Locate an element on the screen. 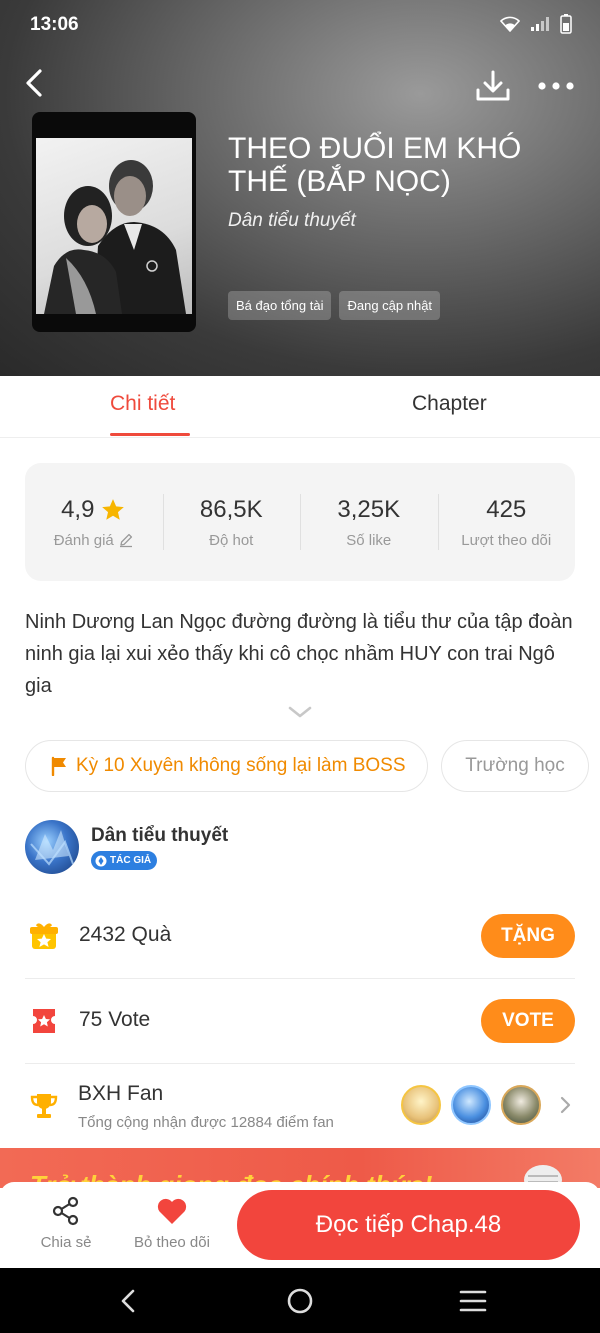  vote-row: 75 Vote VOTE is located at coordinates (300, 1021).